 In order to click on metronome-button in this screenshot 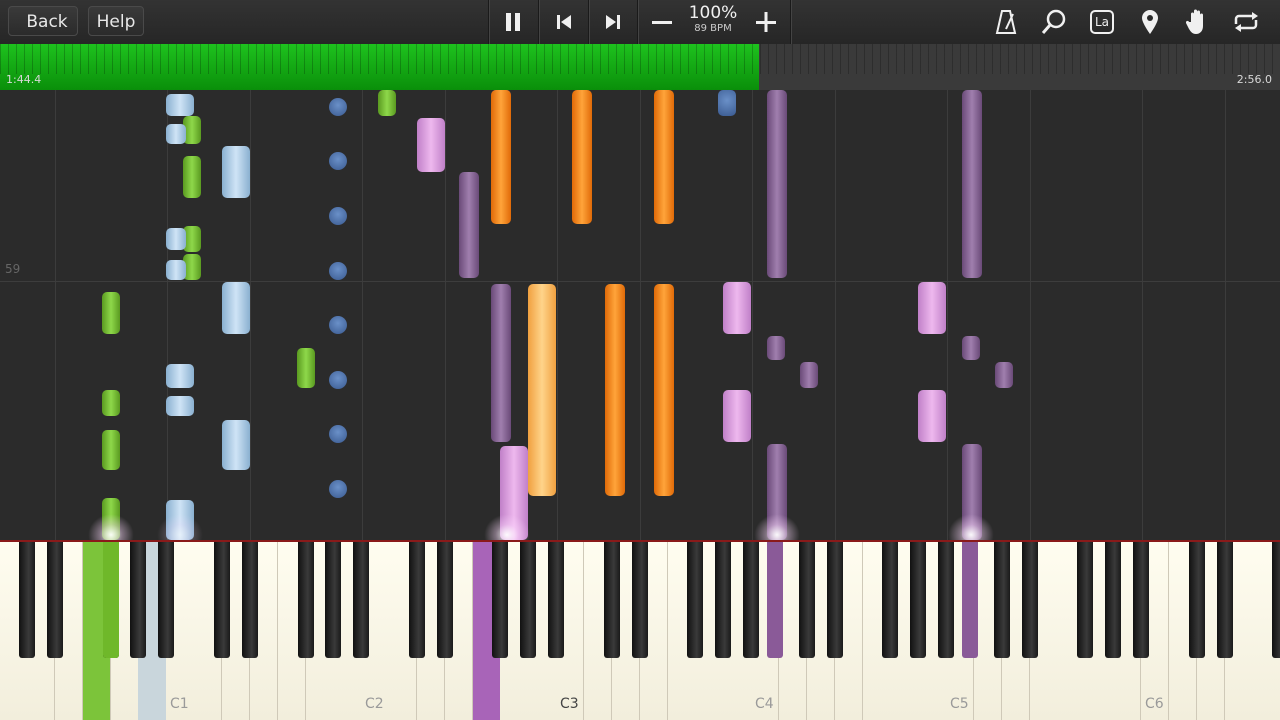, I will do `click(1006, 22)`.